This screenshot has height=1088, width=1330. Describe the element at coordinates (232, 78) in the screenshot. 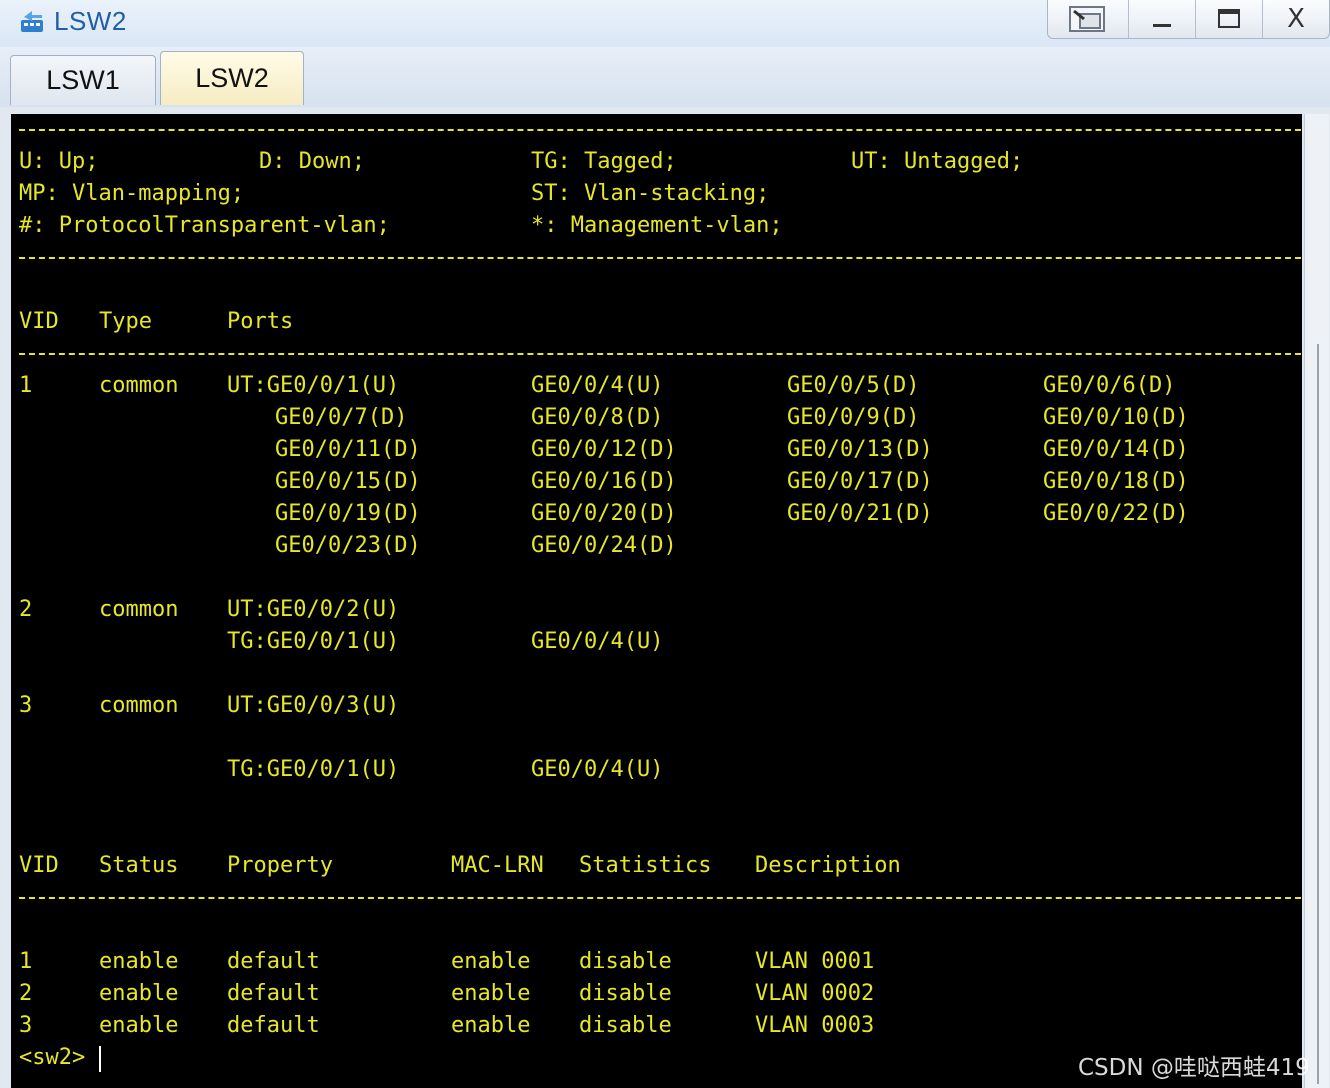

I see `tab-lsw2: LSW2` at that location.